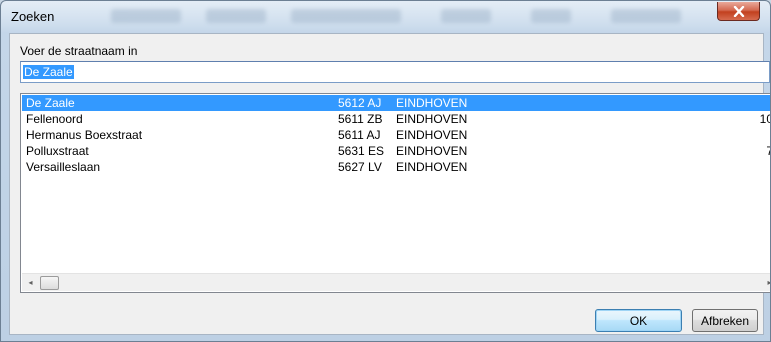 The height and width of the screenshot is (342, 771). What do you see at coordinates (360, 103) in the screenshot?
I see `list-item-zip: 5612 AJ` at bounding box center [360, 103].